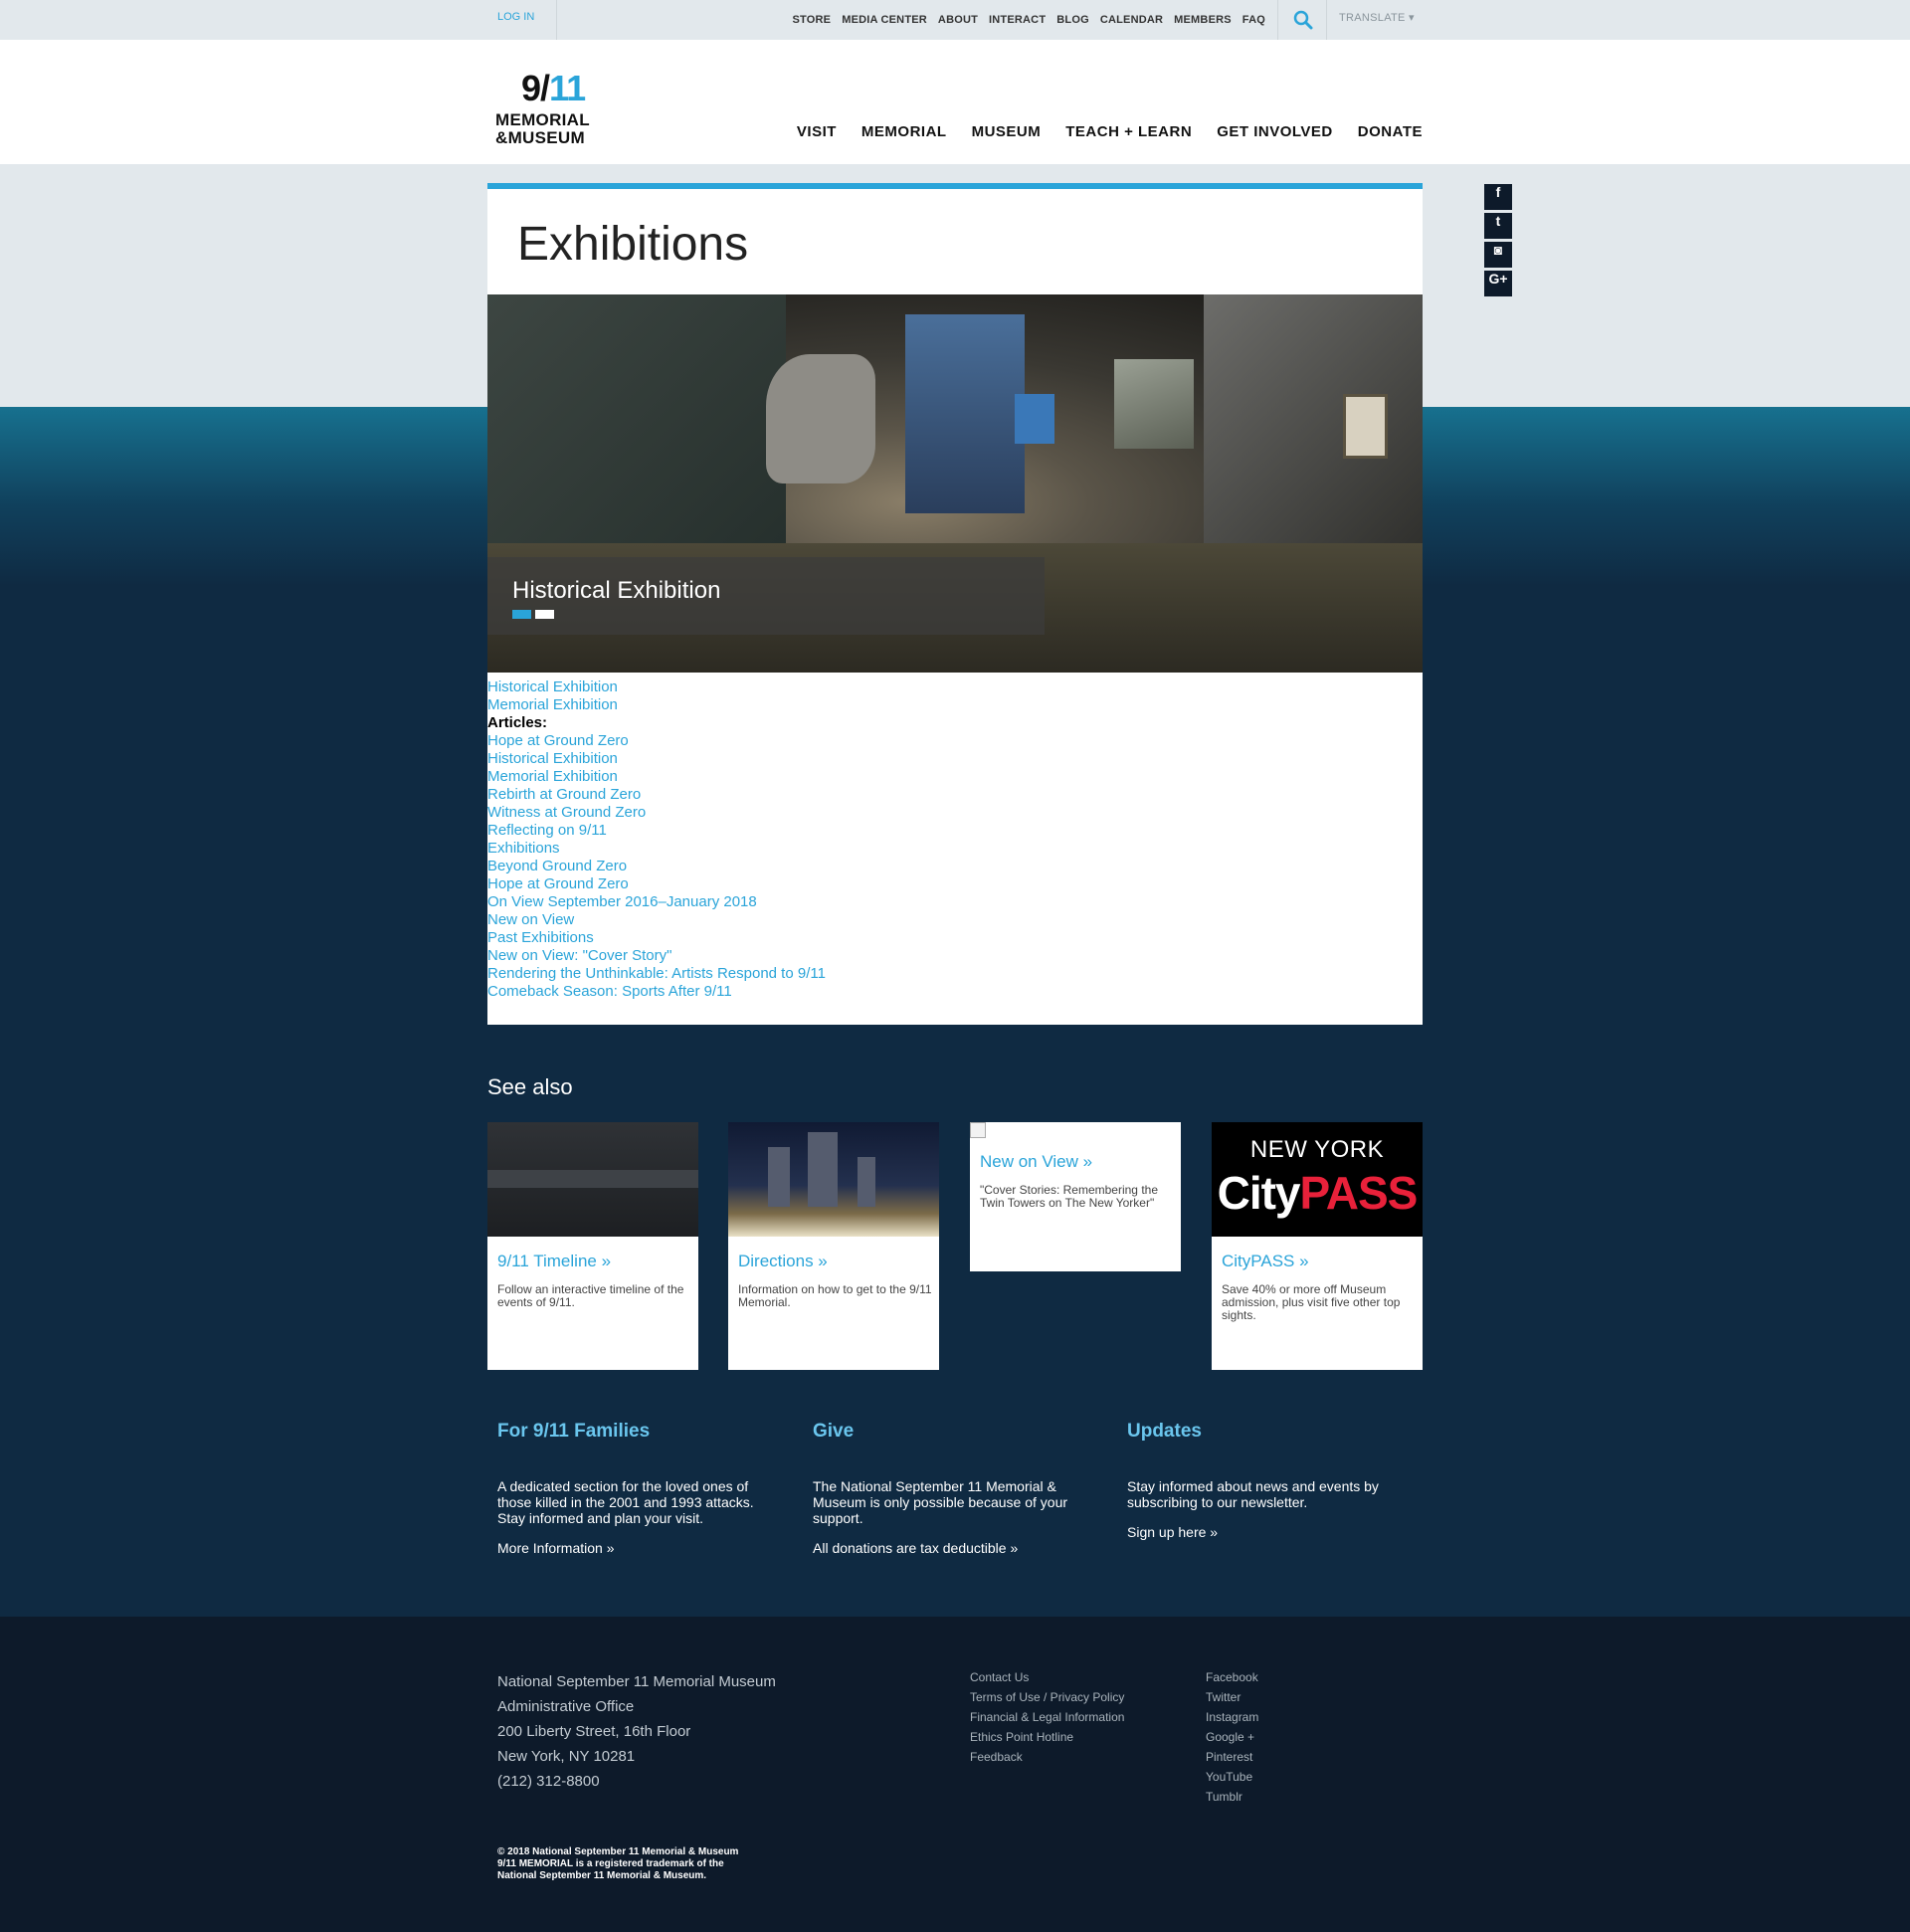  Describe the element at coordinates (1047, 1737) in the screenshot. I see `footer-link: Ethics Point Hotline` at that location.